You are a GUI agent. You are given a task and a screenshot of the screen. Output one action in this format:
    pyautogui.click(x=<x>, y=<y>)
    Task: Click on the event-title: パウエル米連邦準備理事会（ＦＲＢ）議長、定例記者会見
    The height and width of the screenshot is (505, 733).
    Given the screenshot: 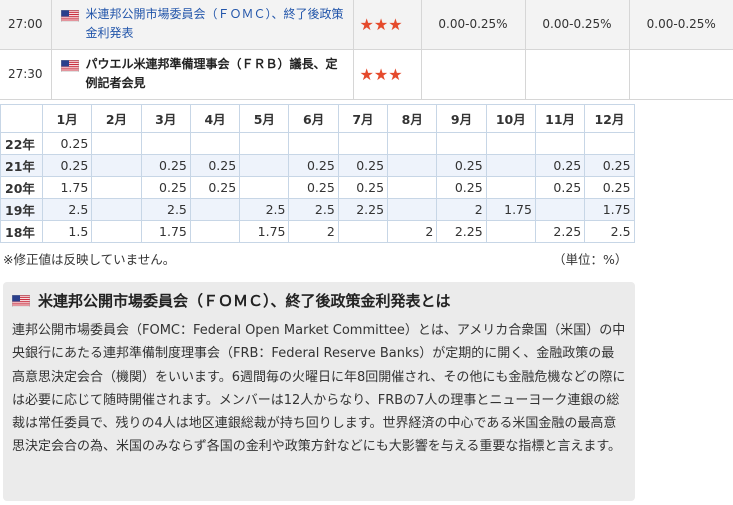 What is the action you would take?
    pyautogui.click(x=211, y=73)
    